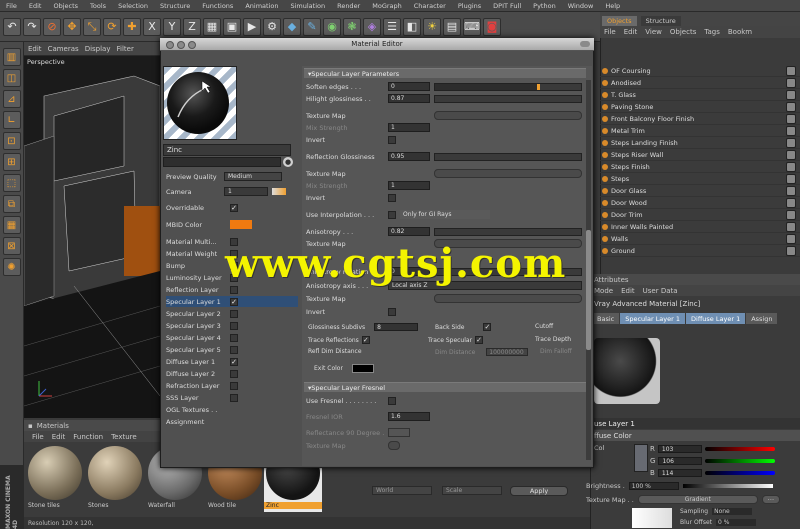  What do you see at coordinates (232, 409) in the screenshot?
I see `channel-ogl-textures: OGL Textures . .` at bounding box center [232, 409].